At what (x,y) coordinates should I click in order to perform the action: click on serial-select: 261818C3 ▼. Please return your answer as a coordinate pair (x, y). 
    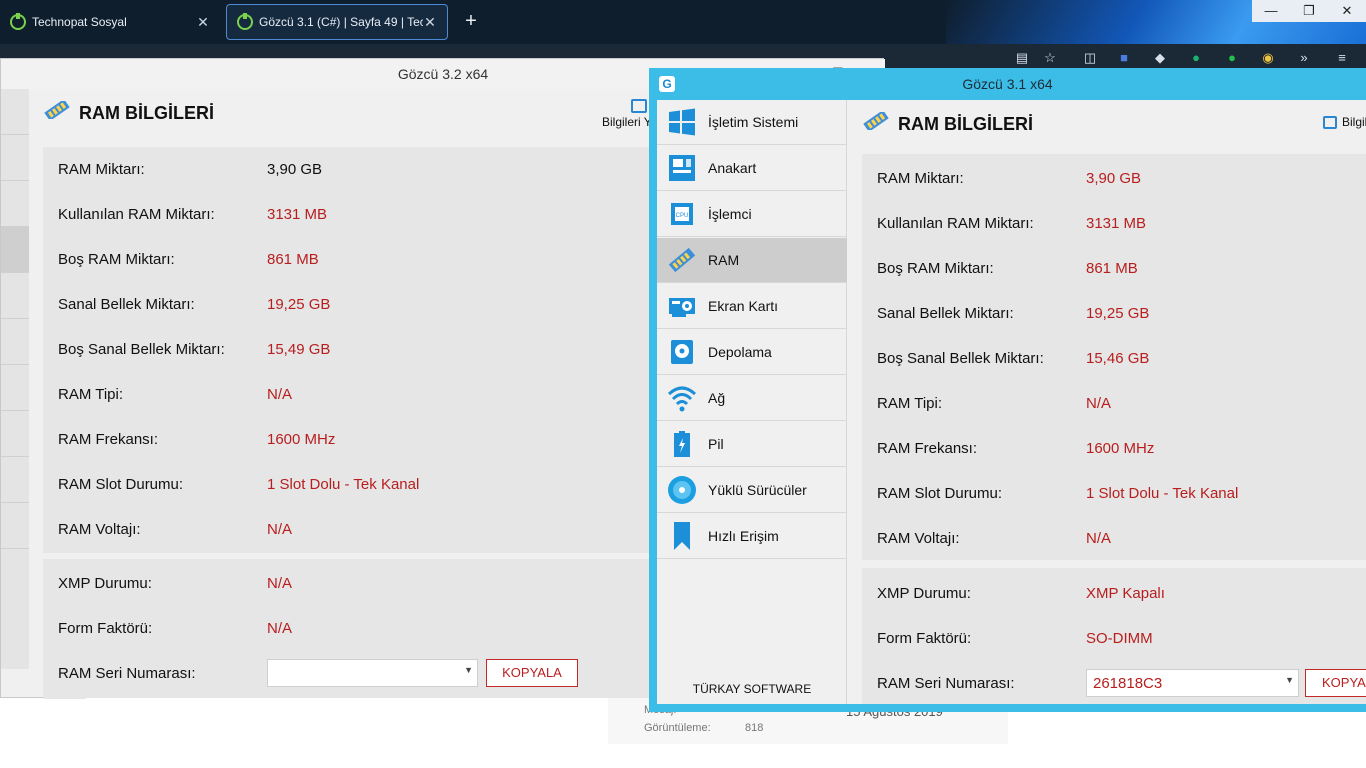
    Looking at the image, I should click on (1192, 683).